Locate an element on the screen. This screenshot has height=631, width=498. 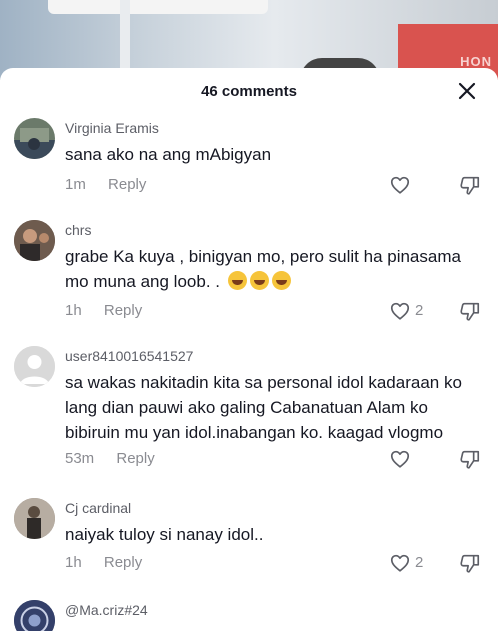
close-icon is located at coordinates (467, 91).